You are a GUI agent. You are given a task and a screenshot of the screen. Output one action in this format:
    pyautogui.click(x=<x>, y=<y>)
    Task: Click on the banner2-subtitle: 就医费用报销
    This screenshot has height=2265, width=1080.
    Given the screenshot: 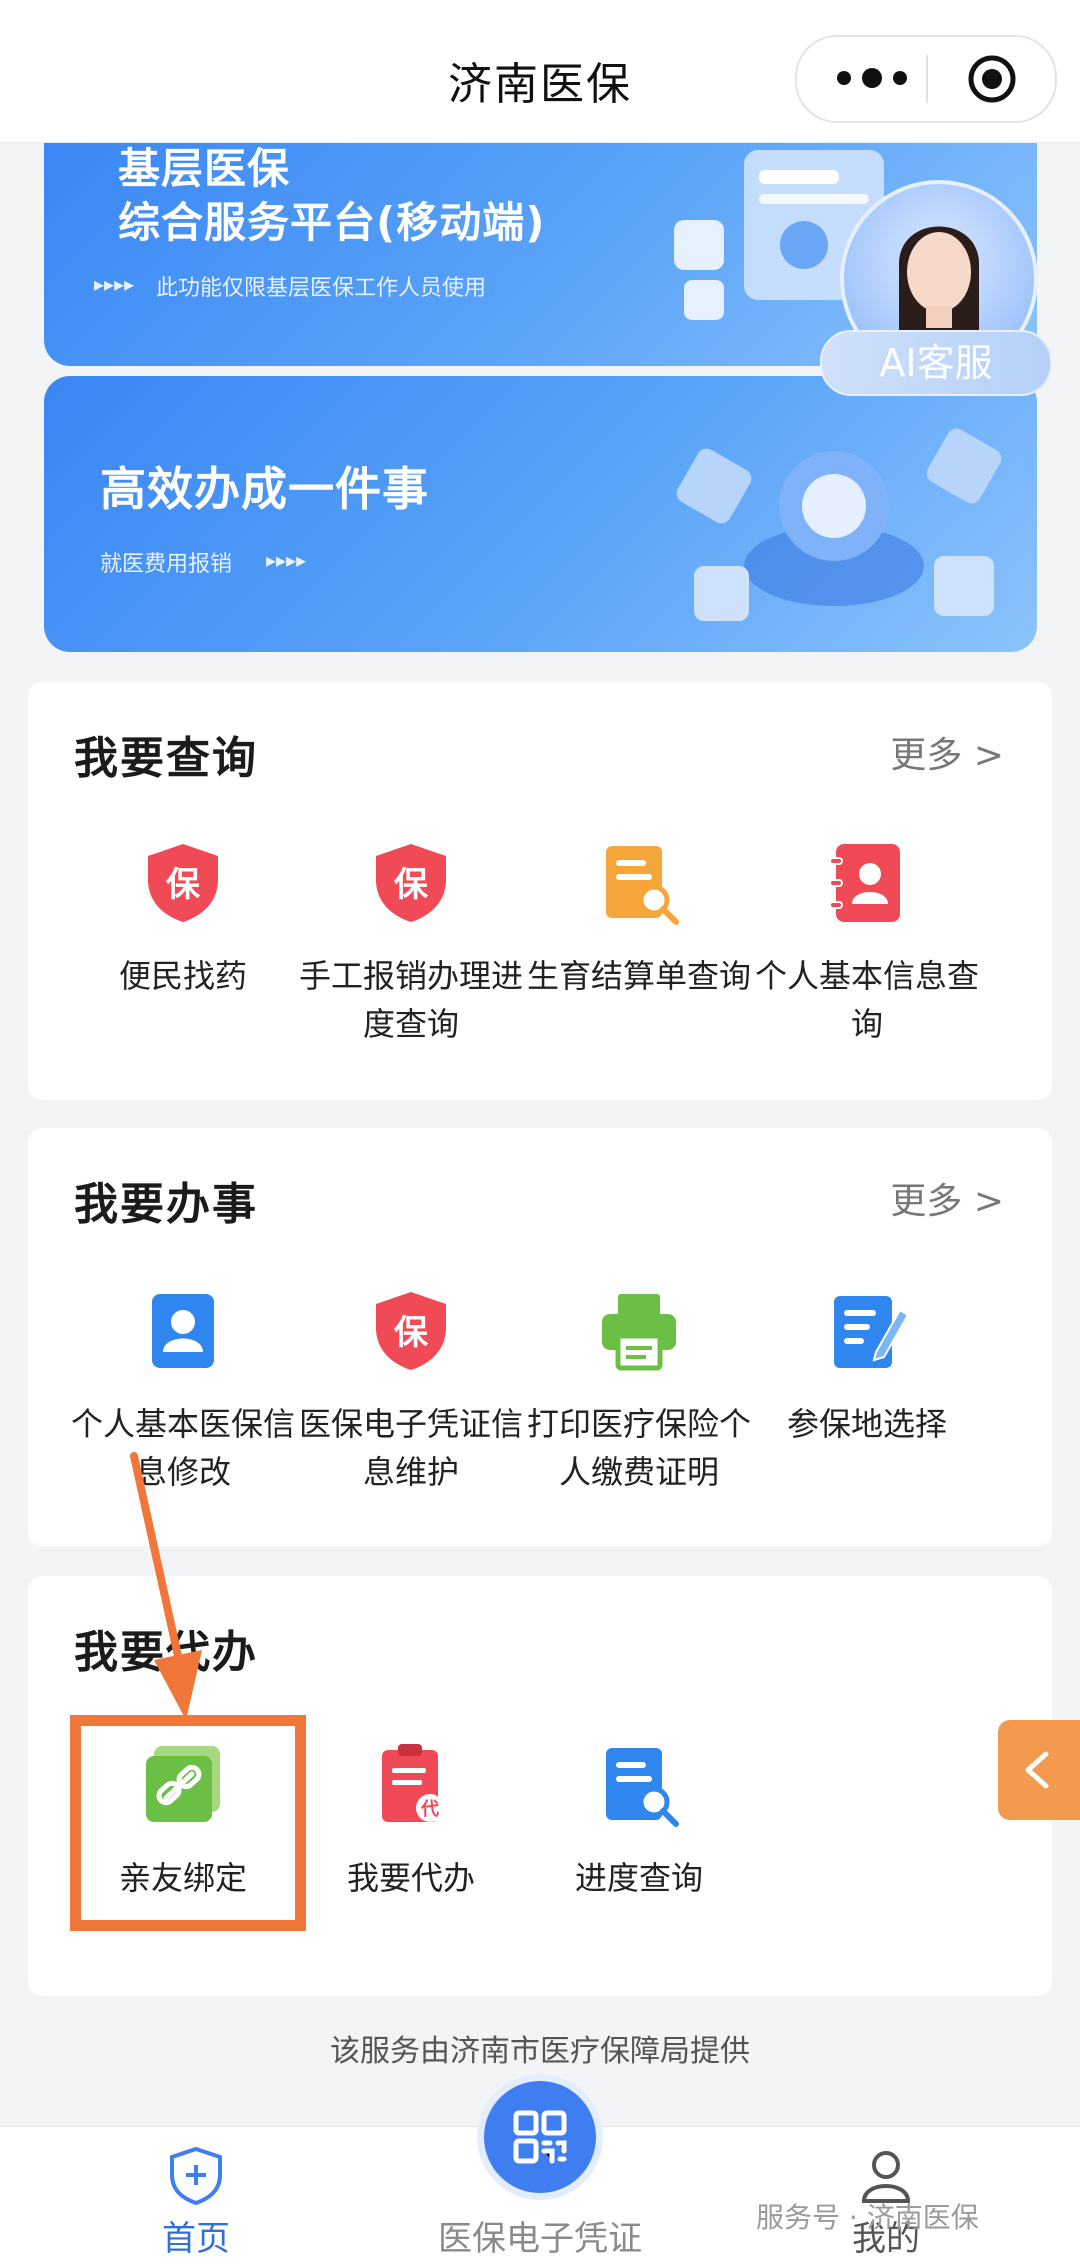 What is the action you would take?
    pyautogui.click(x=166, y=564)
    